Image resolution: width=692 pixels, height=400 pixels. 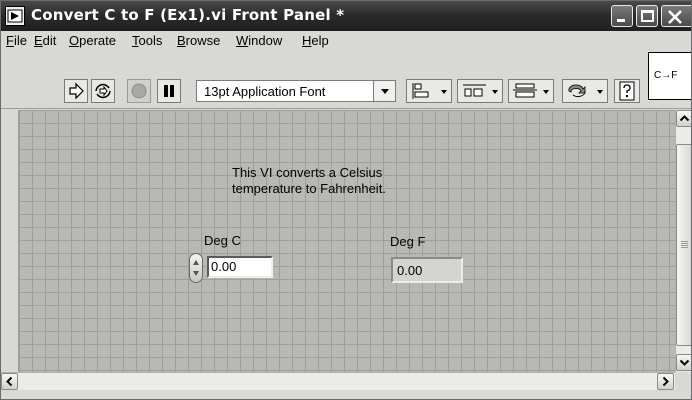 I want to click on menu-file: File, so click(x=16, y=40).